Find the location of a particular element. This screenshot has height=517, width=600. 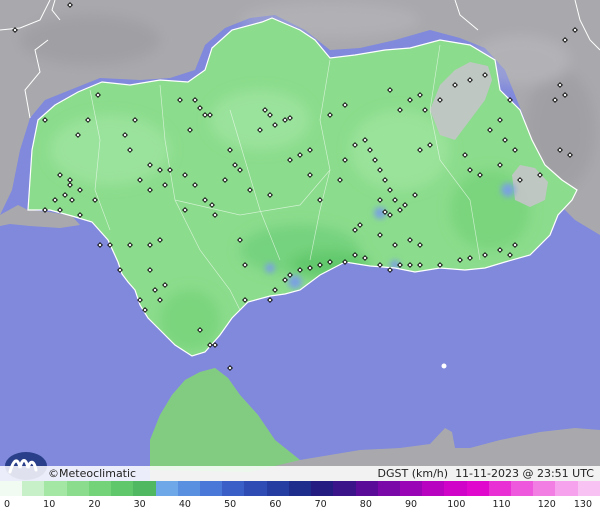

legend-tick-label: 20 is located at coordinates (94, 504).